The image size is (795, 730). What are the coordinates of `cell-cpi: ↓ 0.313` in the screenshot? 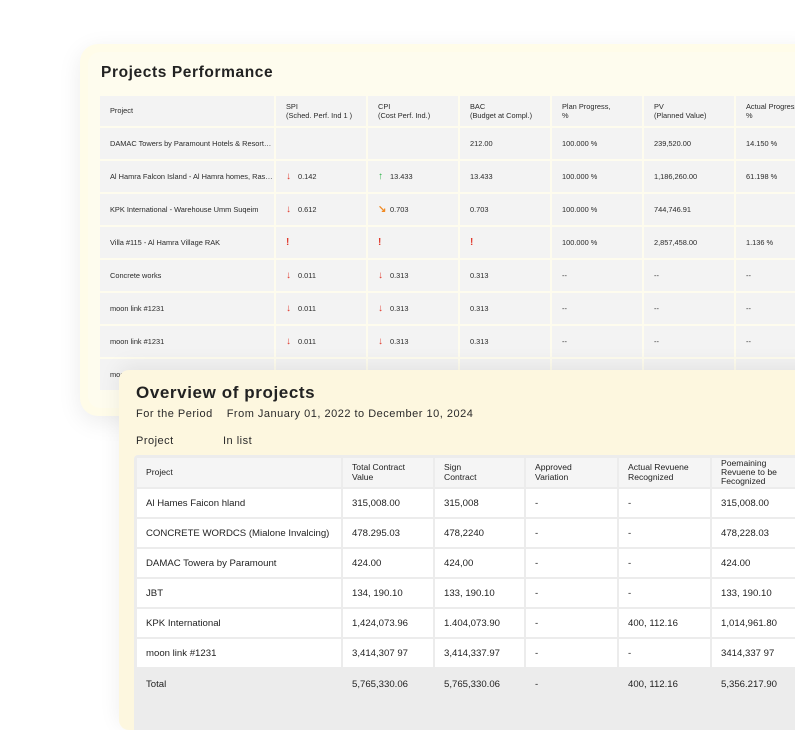 It's located at (413, 275).